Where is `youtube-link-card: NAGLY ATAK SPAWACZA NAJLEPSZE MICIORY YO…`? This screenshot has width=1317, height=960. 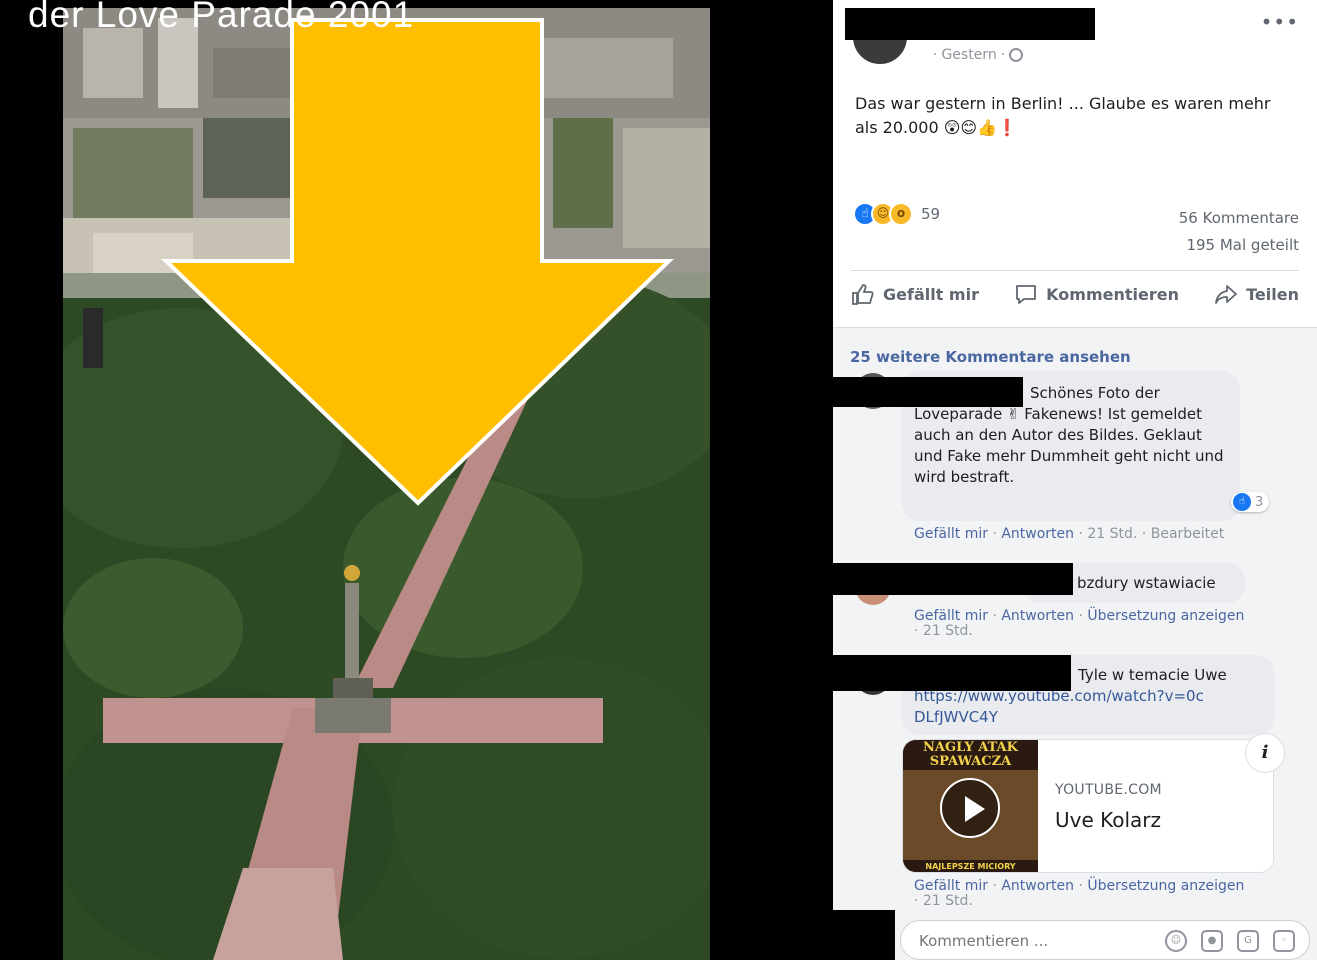
youtube-link-card: NAGLY ATAK SPAWACZA NAJLEPSZE MICIORY YO… is located at coordinates (1088, 806).